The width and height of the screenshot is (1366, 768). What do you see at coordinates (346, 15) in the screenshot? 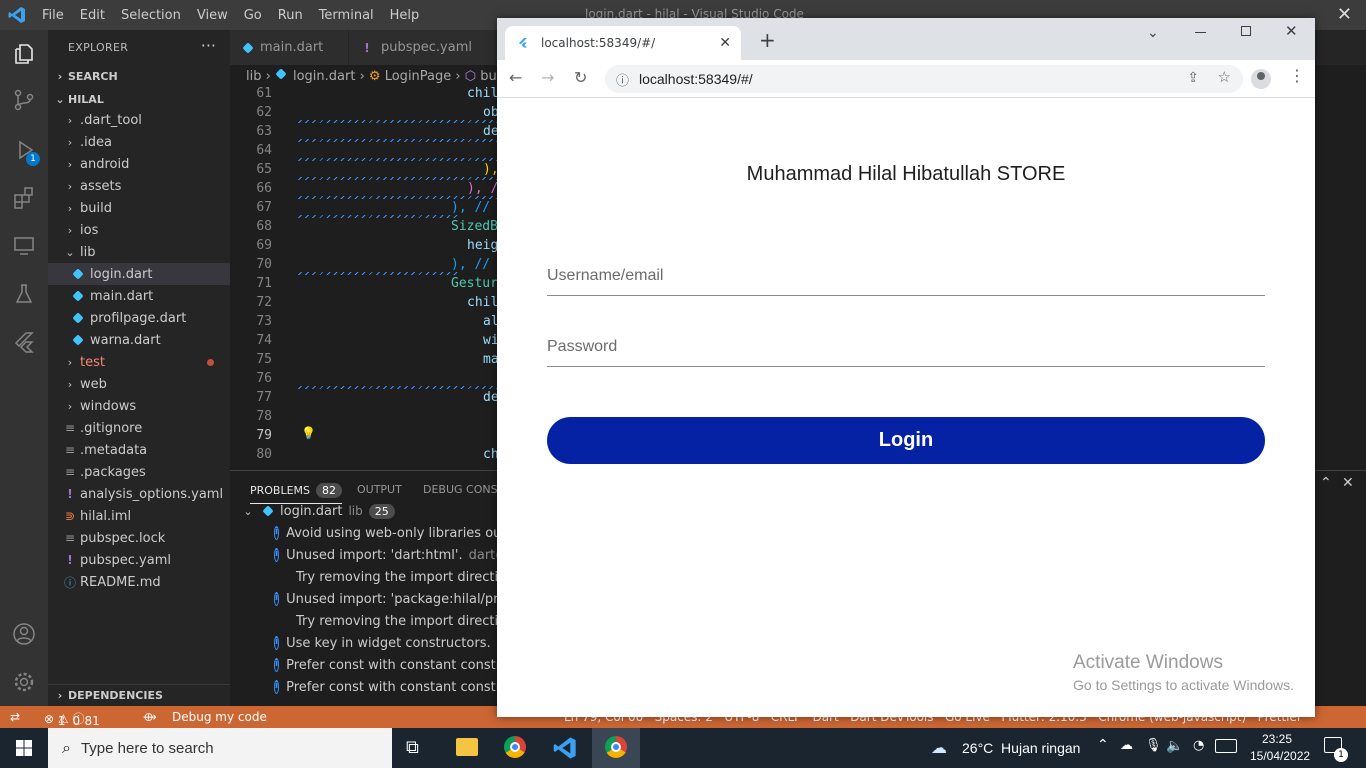
I see `menu-terminal: Terminal` at bounding box center [346, 15].